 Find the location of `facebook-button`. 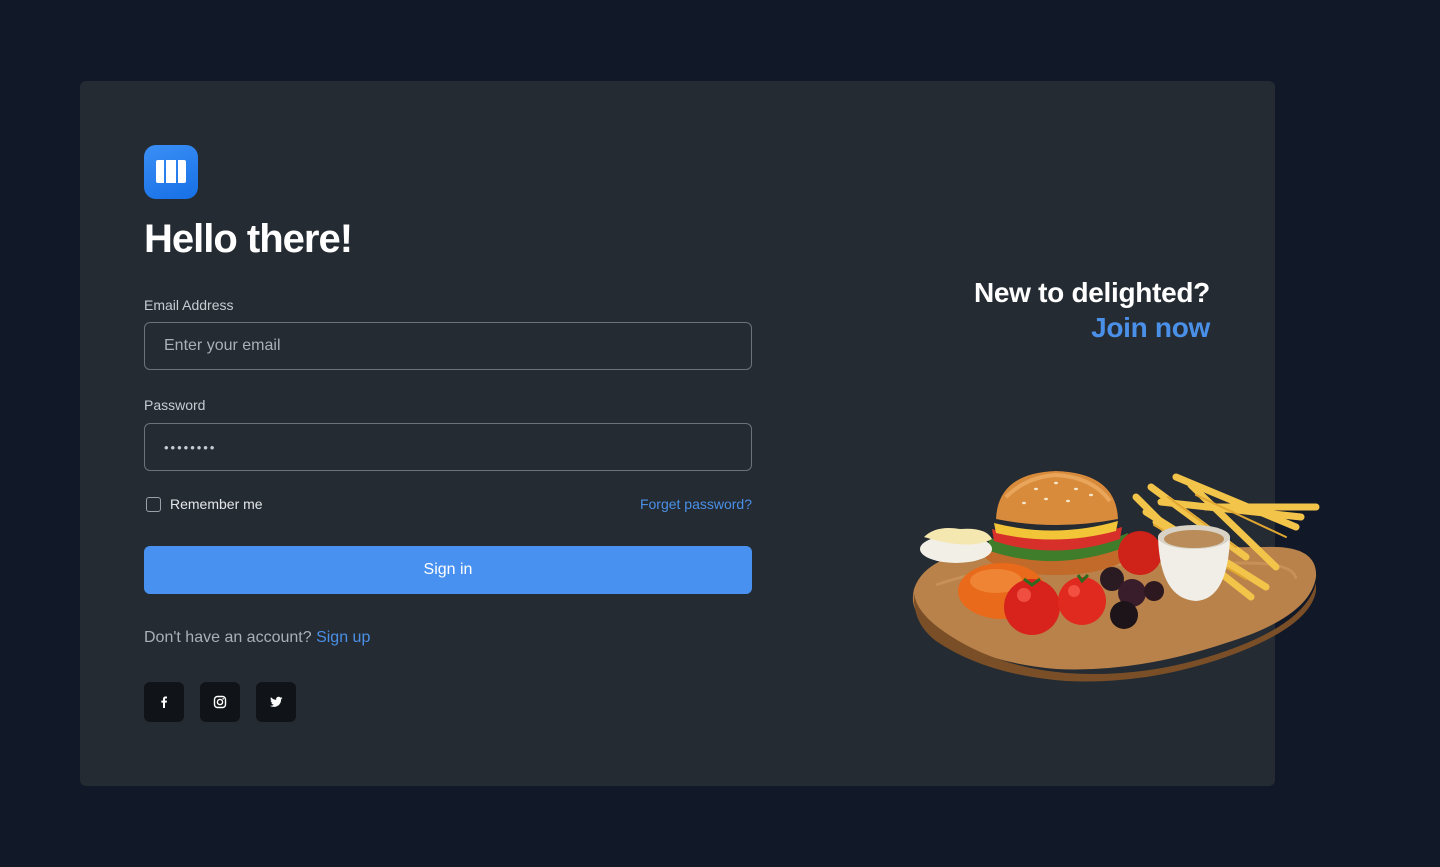

facebook-button is located at coordinates (164, 702).